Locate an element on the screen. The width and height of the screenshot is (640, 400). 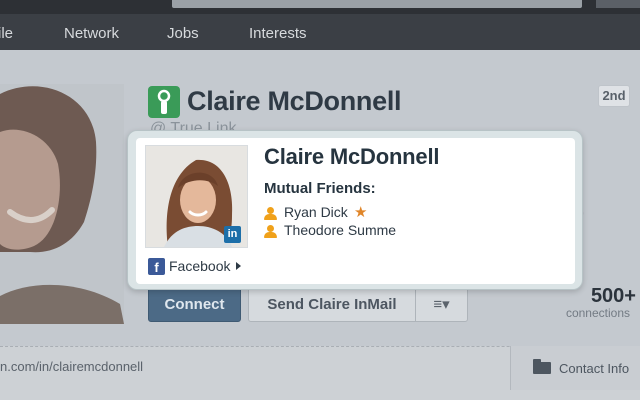
true-link-pin-icon is located at coordinates (164, 102).